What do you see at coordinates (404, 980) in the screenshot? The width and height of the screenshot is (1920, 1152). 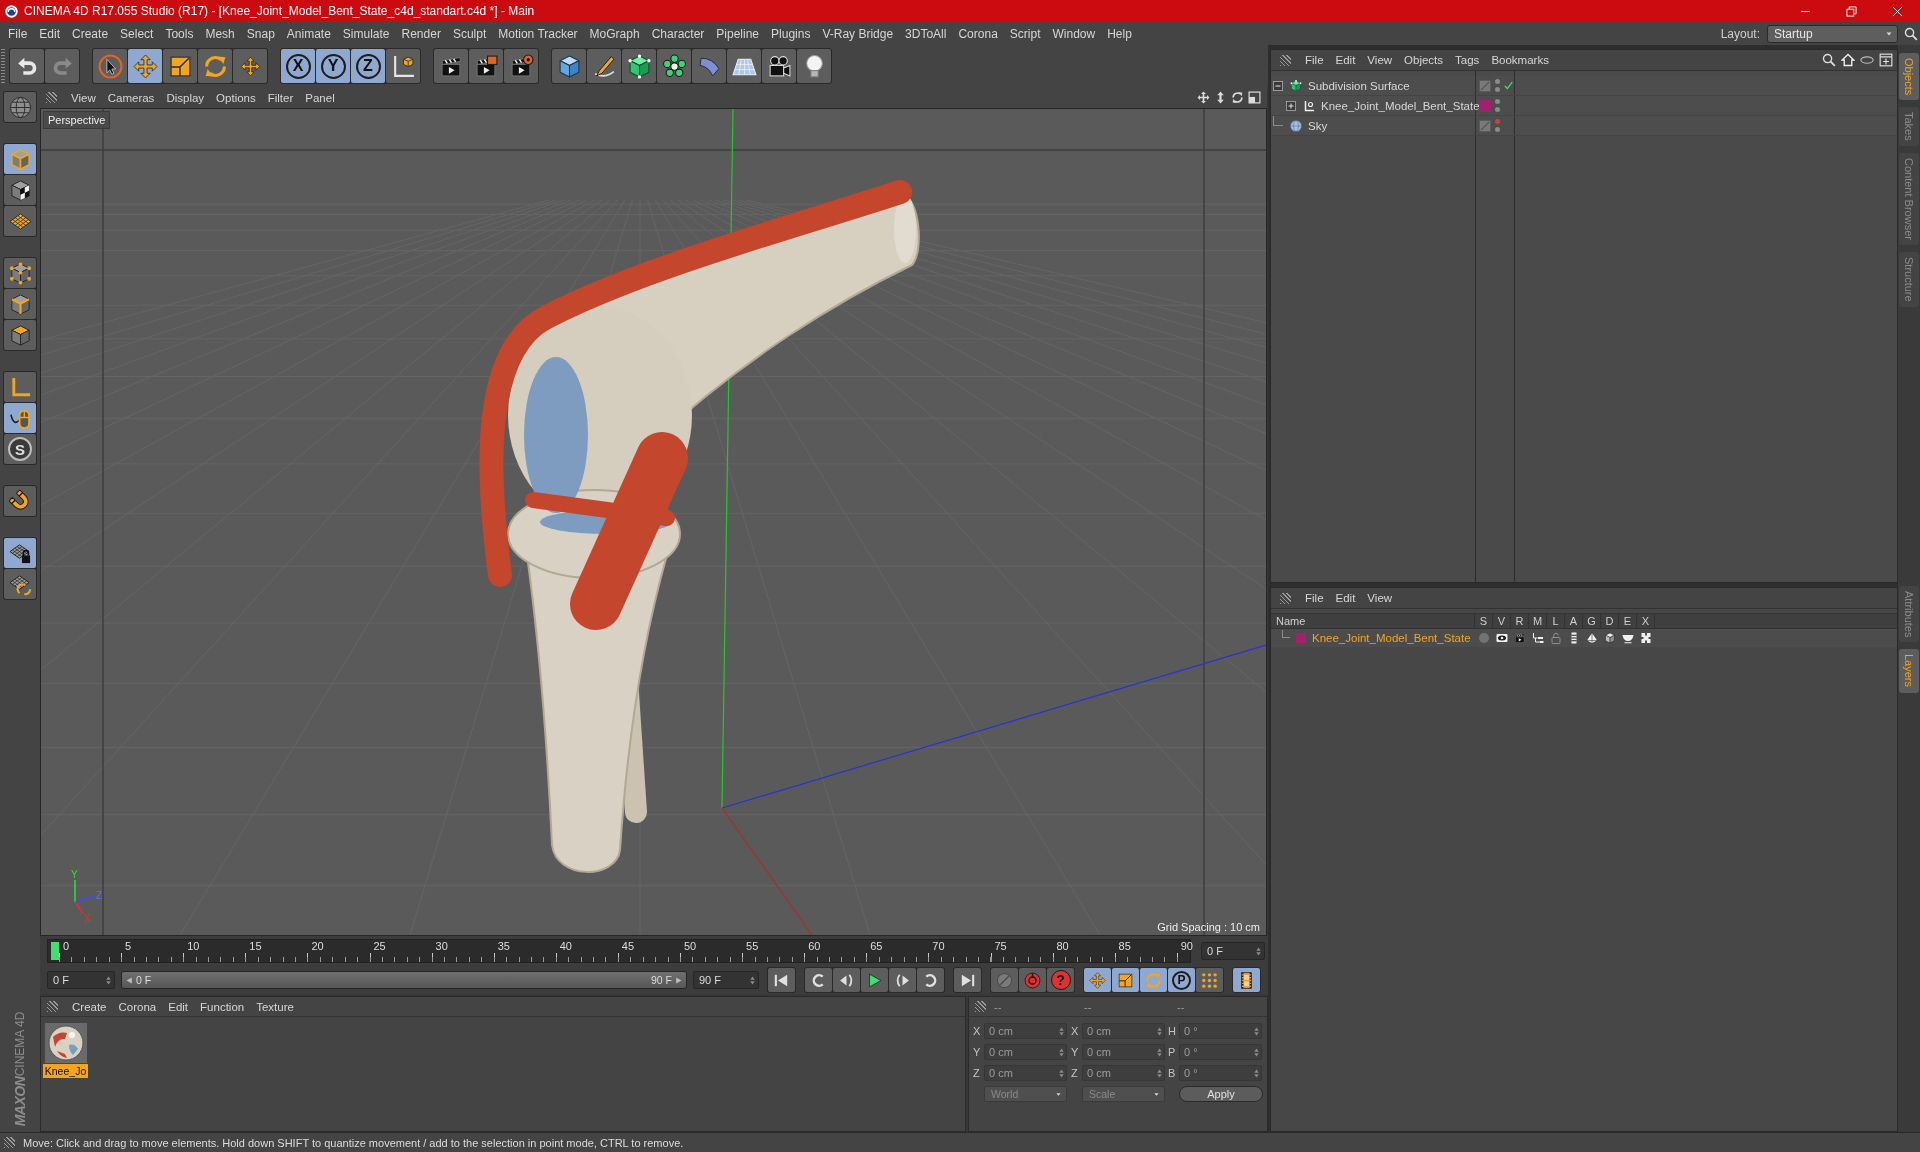 I see `frame-range-track: 0 F 90 F` at bounding box center [404, 980].